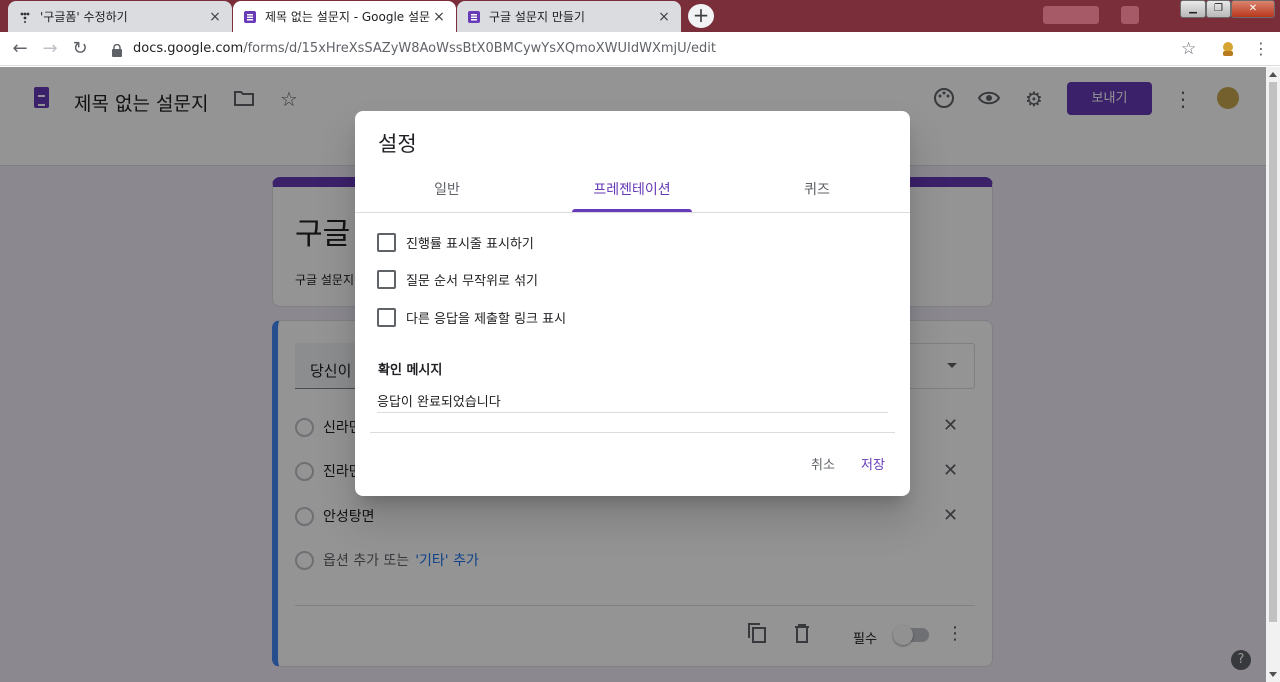 Image resolution: width=1280 pixels, height=682 pixels. I want to click on window-controls: ▁ ❐ ✕, so click(1227, 10).